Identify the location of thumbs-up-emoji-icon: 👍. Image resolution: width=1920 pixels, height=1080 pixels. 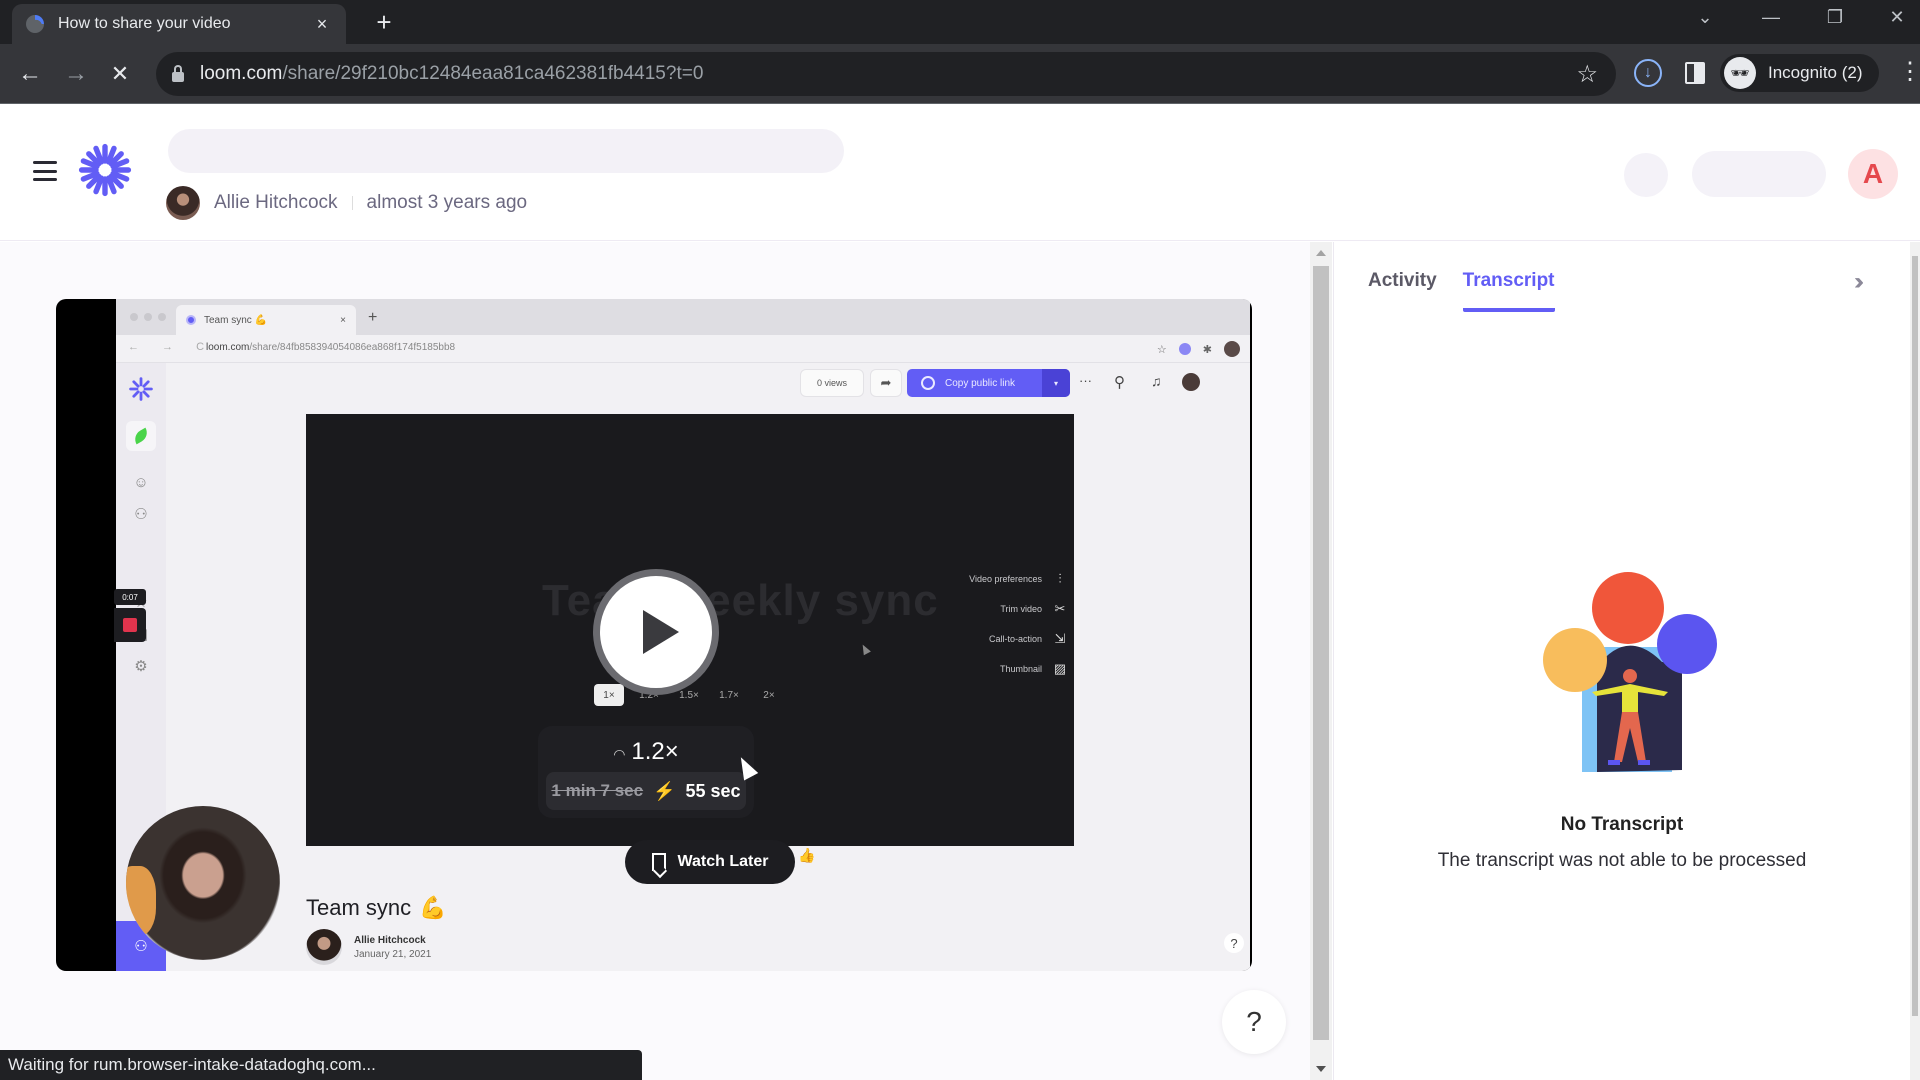
(807, 855).